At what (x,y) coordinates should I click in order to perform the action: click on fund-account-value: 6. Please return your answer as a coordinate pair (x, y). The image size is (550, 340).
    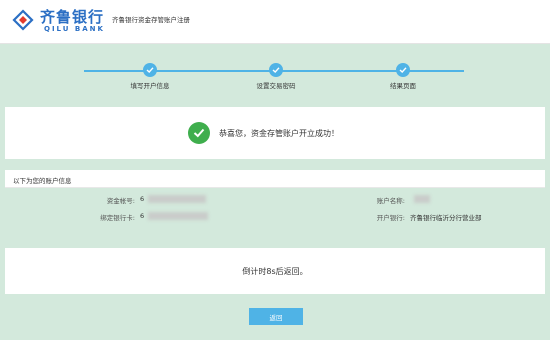
    Looking at the image, I should click on (173, 199).